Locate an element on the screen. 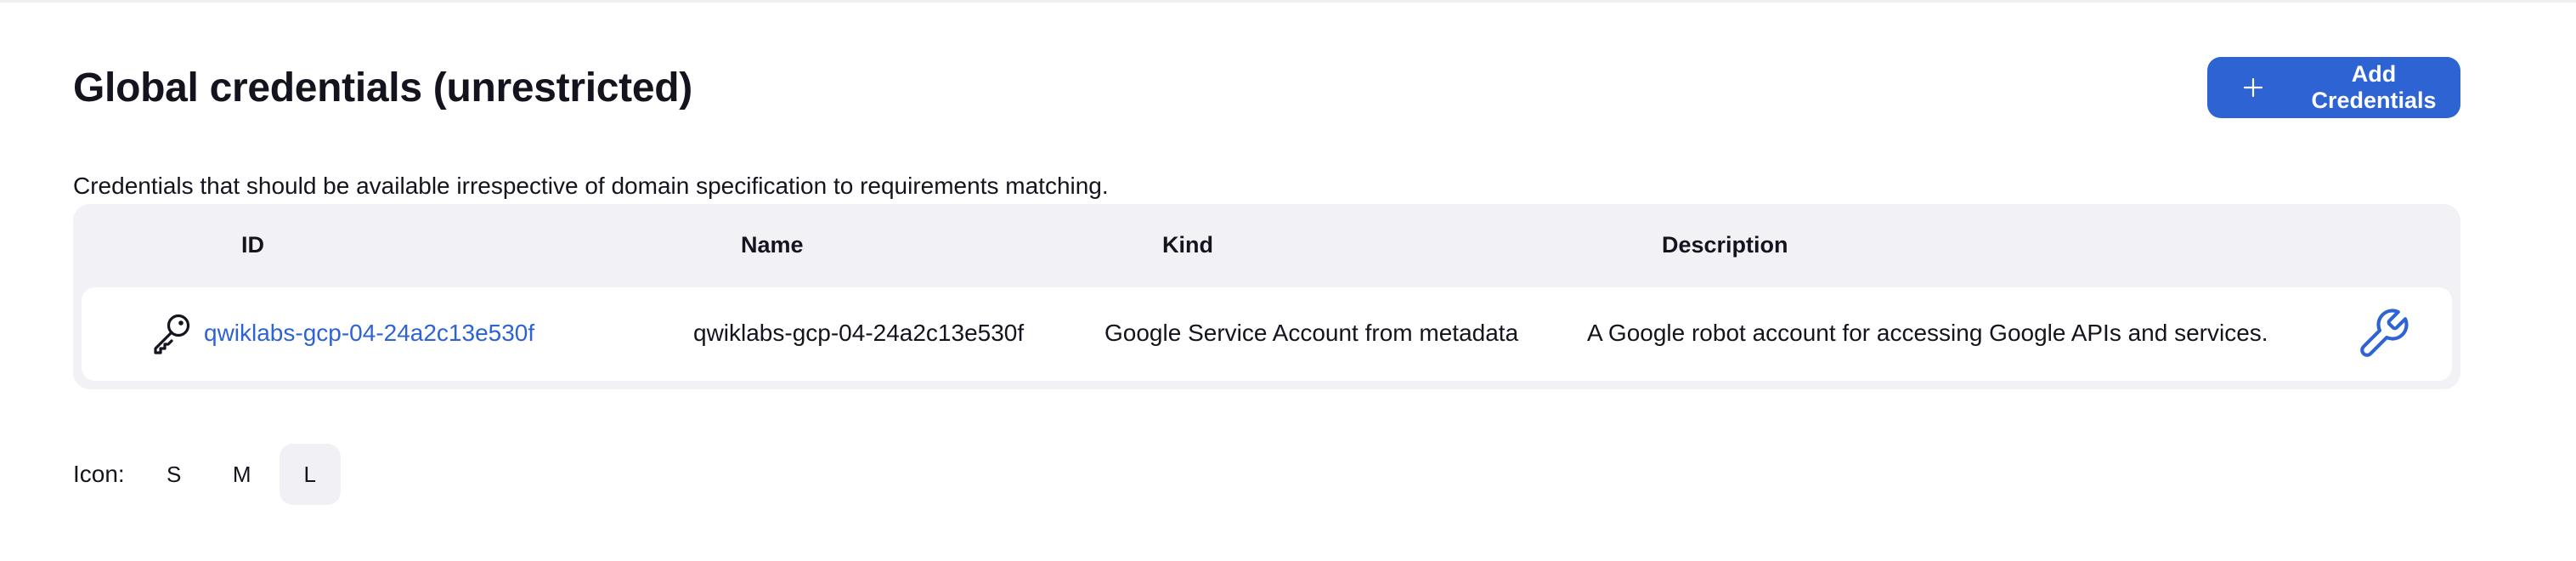 The image size is (2576, 561). key-icon is located at coordinates (172, 333).